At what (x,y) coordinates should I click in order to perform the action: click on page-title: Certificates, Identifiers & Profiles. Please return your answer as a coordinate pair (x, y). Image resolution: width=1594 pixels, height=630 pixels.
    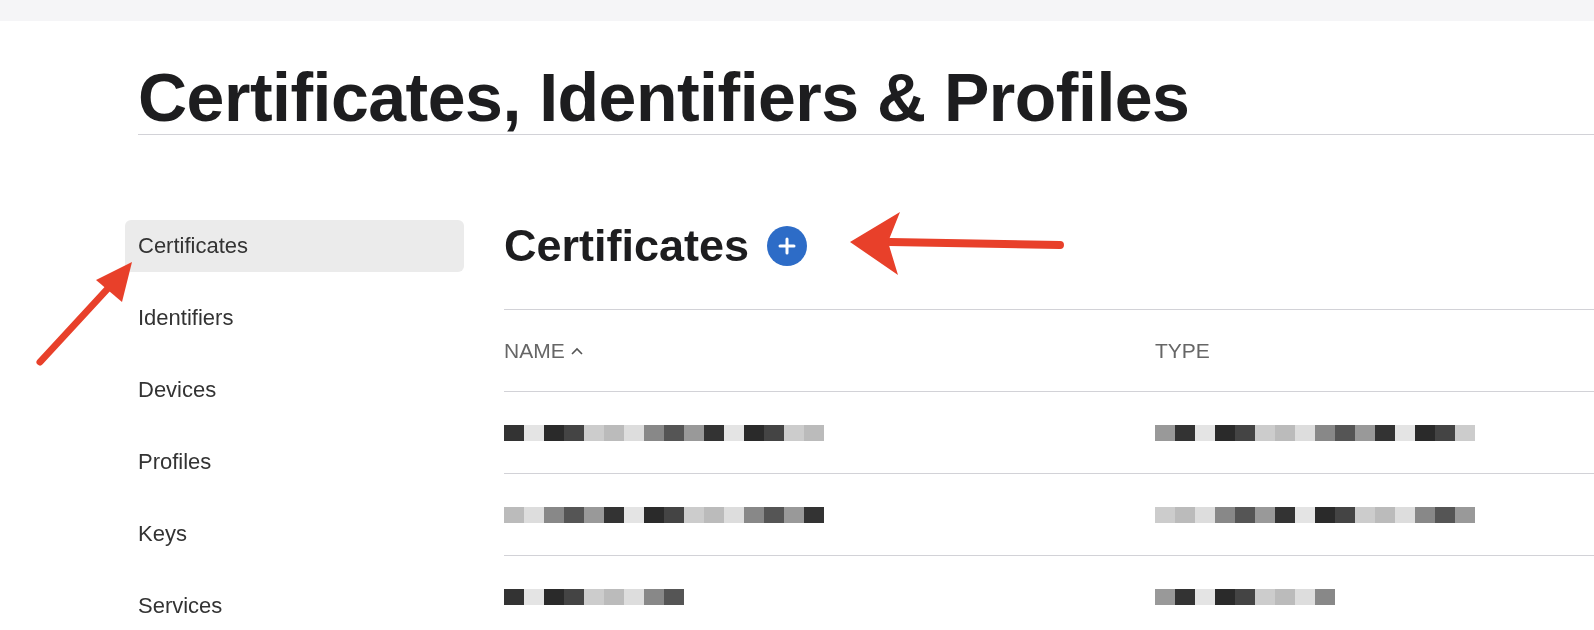
    Looking at the image, I should click on (866, 98).